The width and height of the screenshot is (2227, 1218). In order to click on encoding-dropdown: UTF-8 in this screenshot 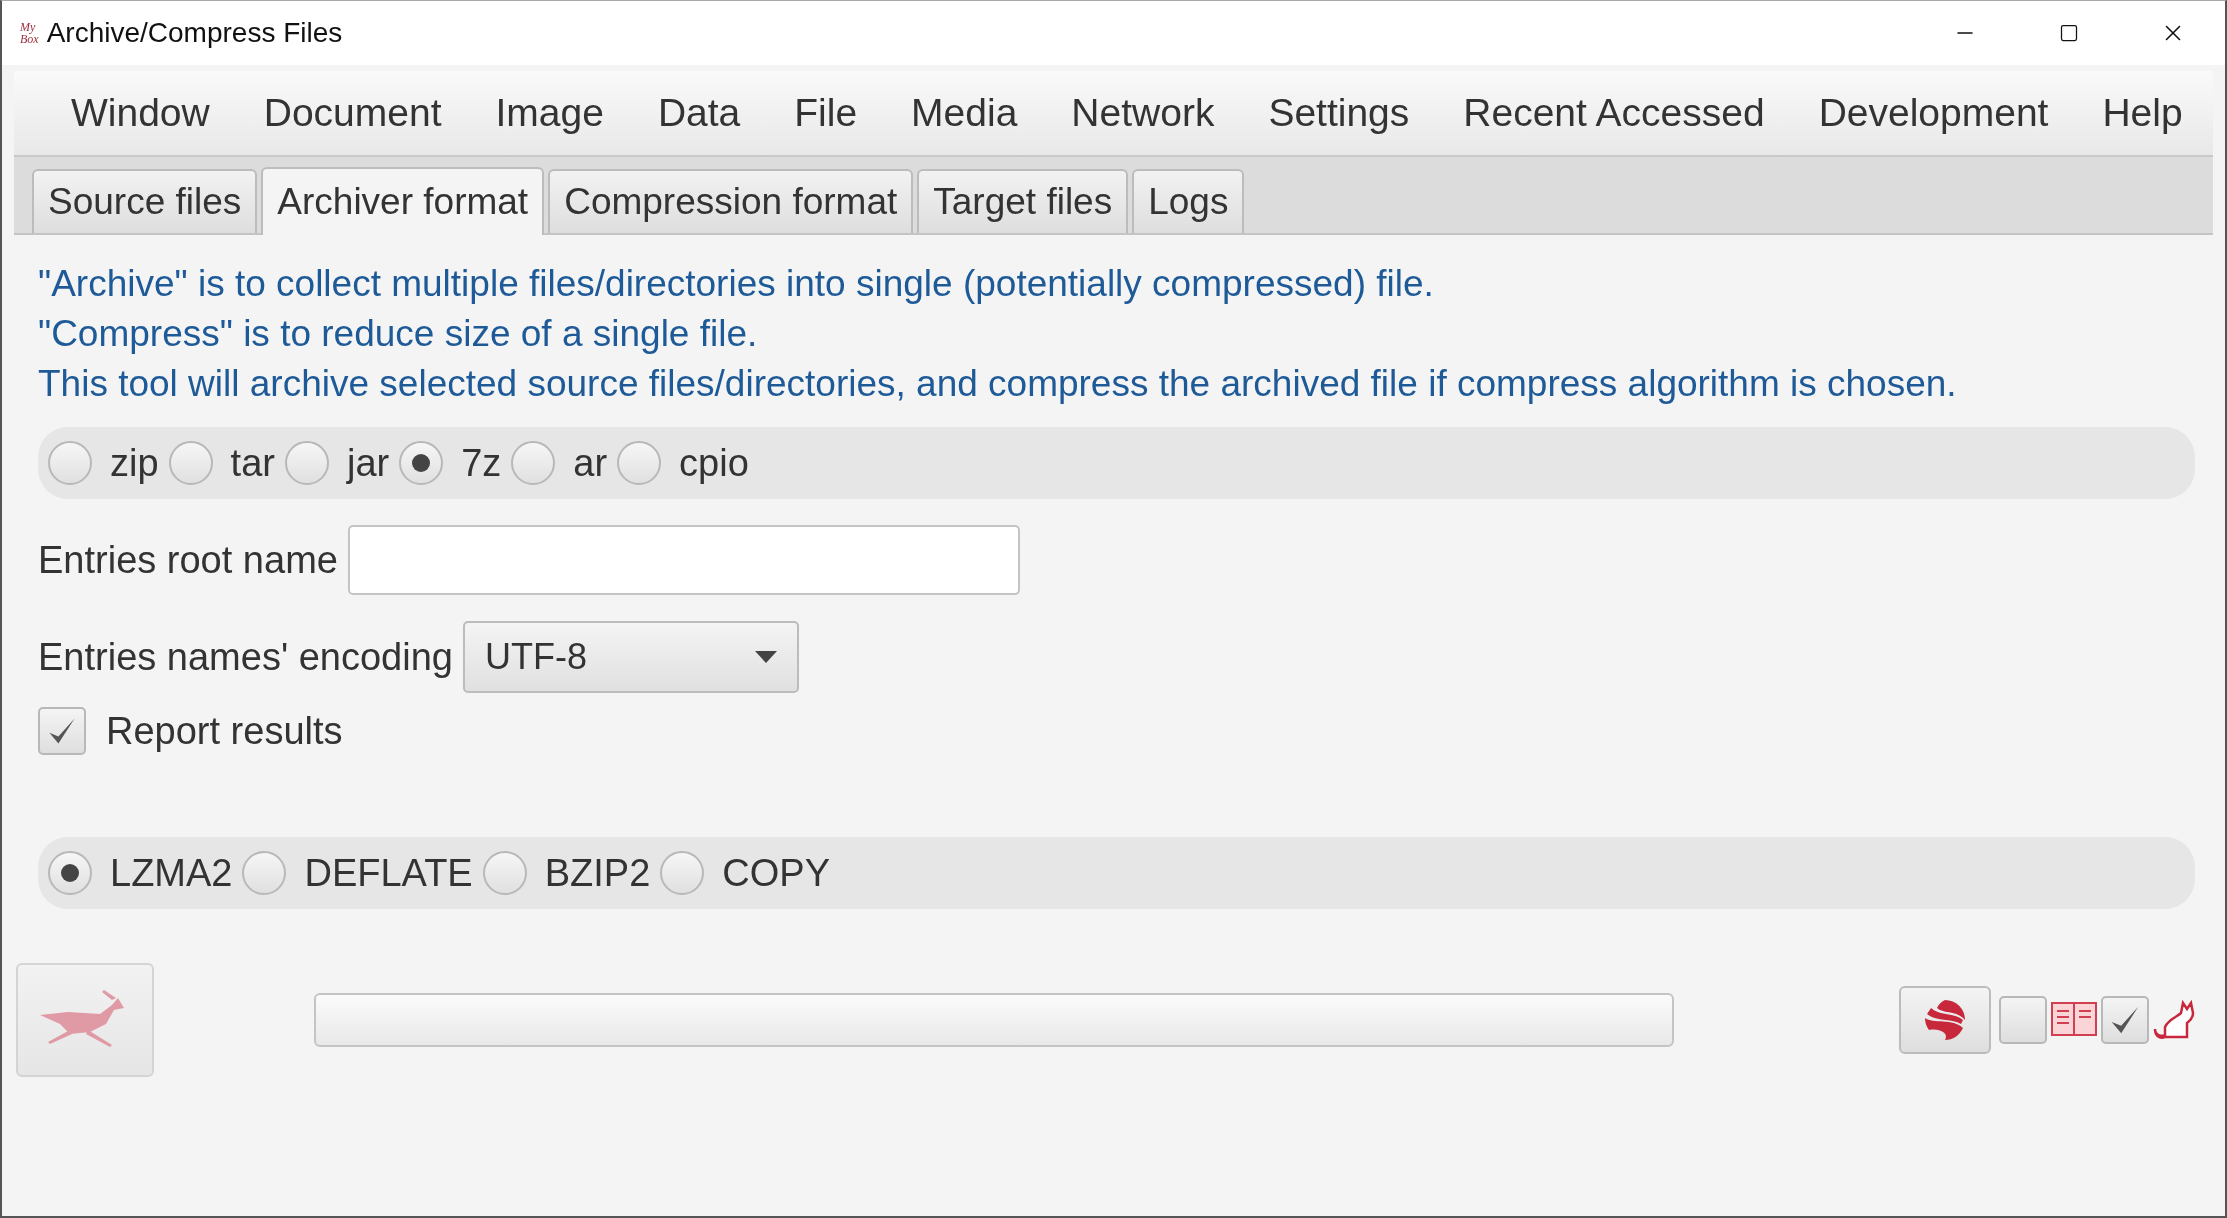, I will do `click(630, 657)`.